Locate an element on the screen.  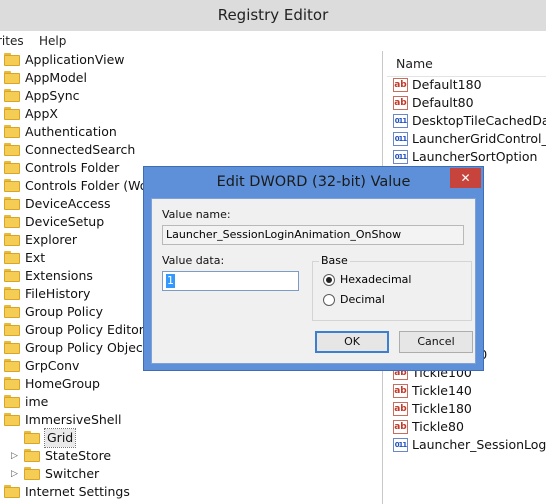
tree-item: Authentication is located at coordinates (191, 132).